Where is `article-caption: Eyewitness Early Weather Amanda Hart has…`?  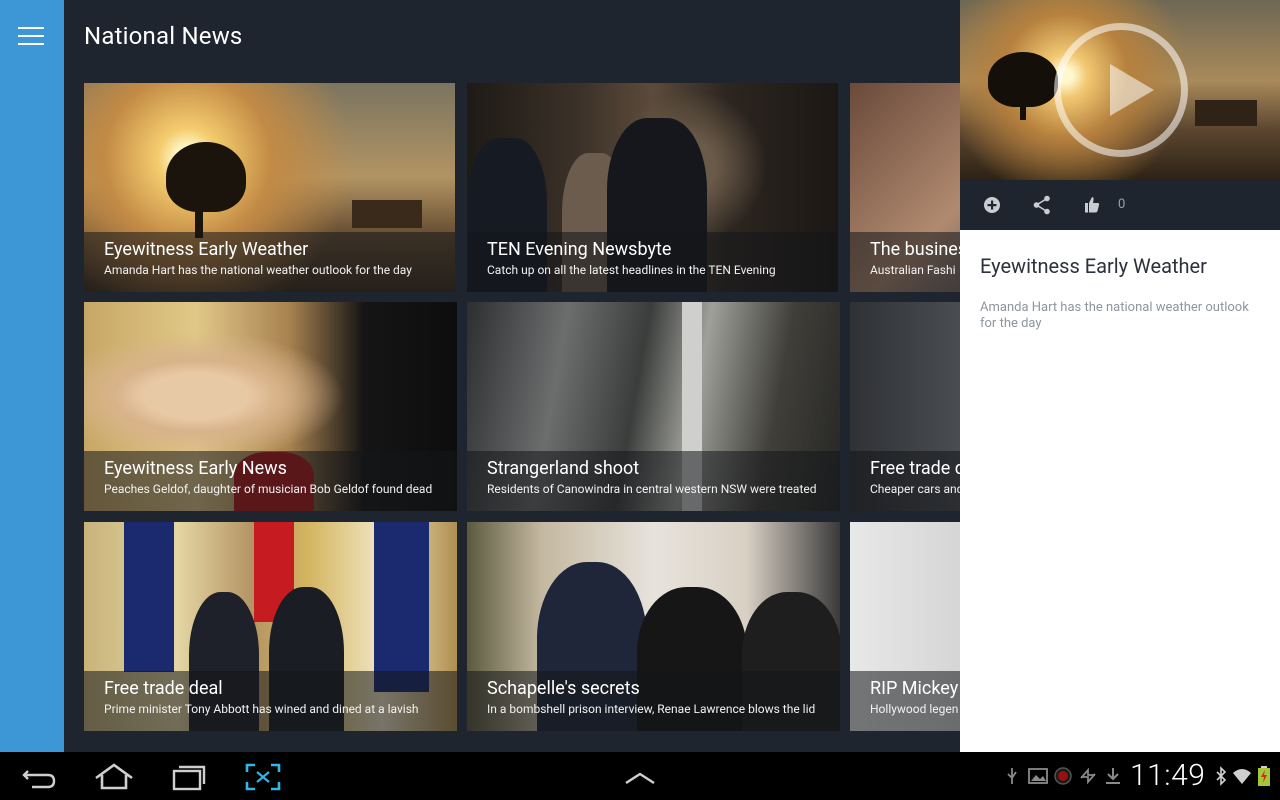 article-caption: Eyewitness Early Weather Amanda Hart has… is located at coordinates (269, 262).